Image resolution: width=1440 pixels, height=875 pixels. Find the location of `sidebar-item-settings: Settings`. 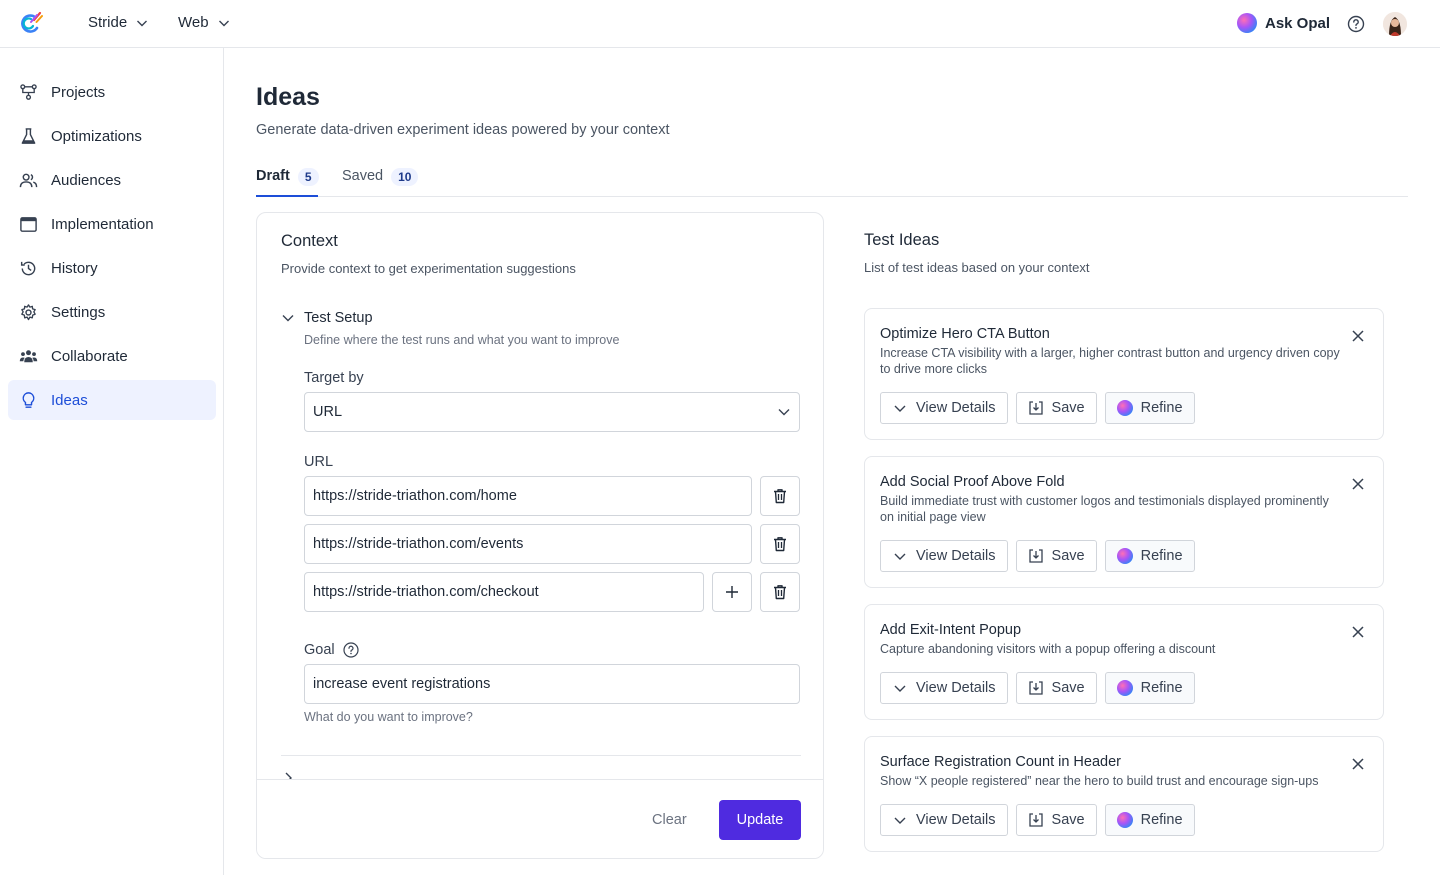

sidebar-item-settings: Settings is located at coordinates (112, 312).